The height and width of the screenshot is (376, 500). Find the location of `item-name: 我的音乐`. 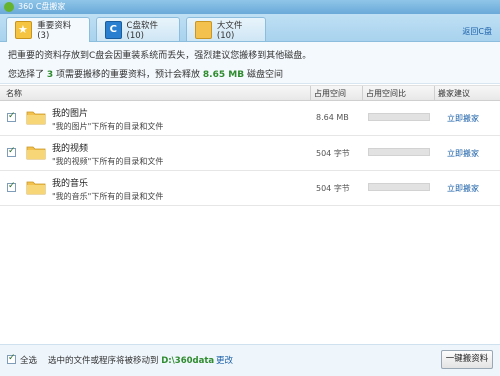

item-name: 我的音乐 is located at coordinates (70, 184).